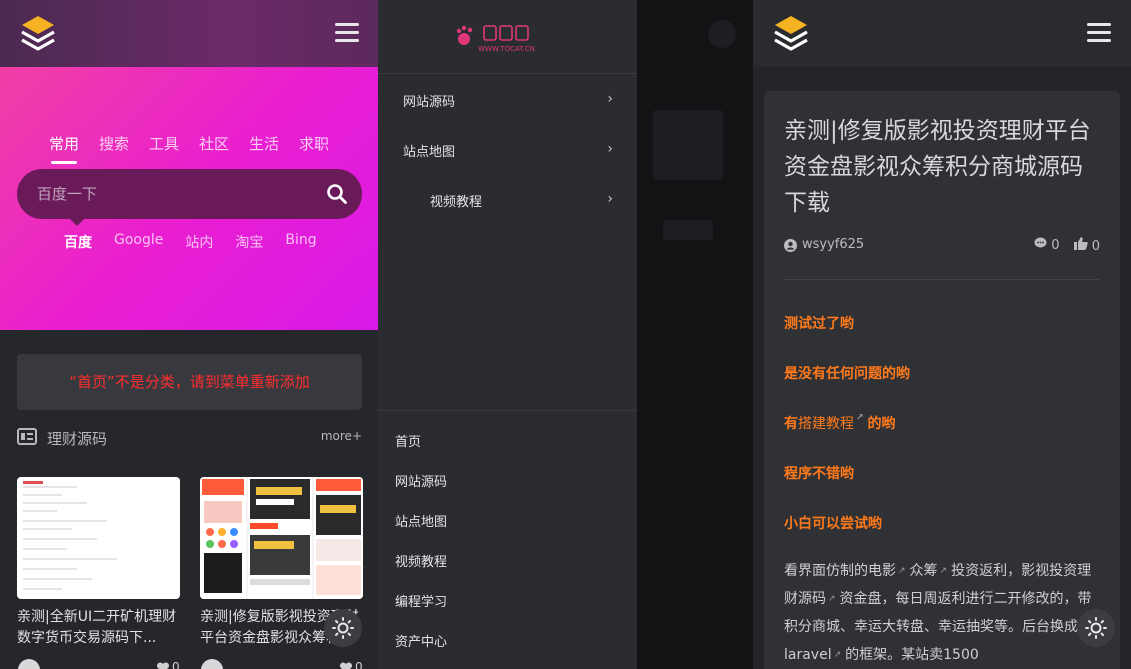  I want to click on highlight-line: 测试过了哟, so click(819, 324).